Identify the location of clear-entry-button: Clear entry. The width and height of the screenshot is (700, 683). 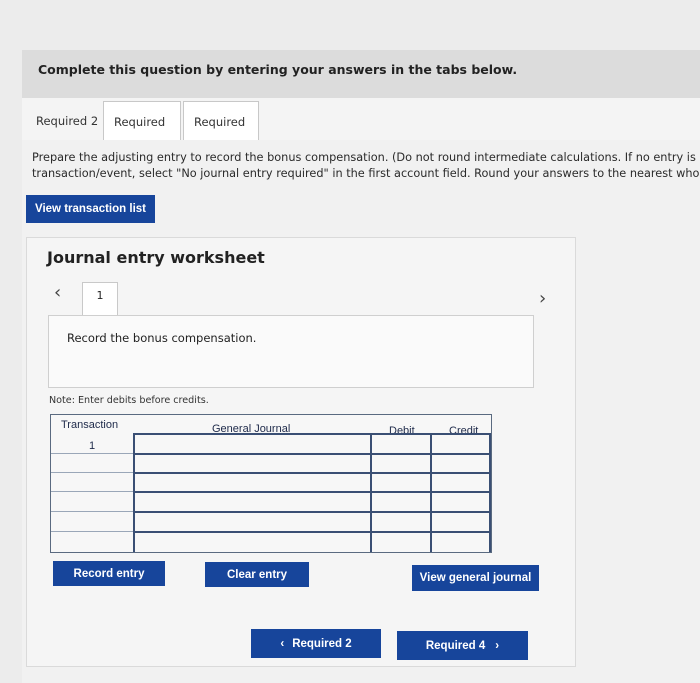
(257, 574).